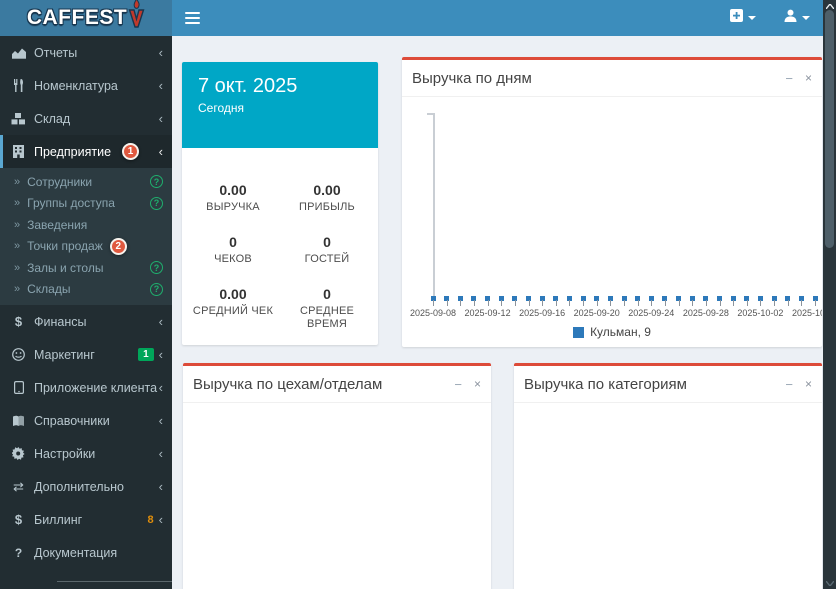 The width and height of the screenshot is (836, 589). What do you see at coordinates (760, 313) in the screenshot?
I see `x-tick-label: 2025-10-02` at bounding box center [760, 313].